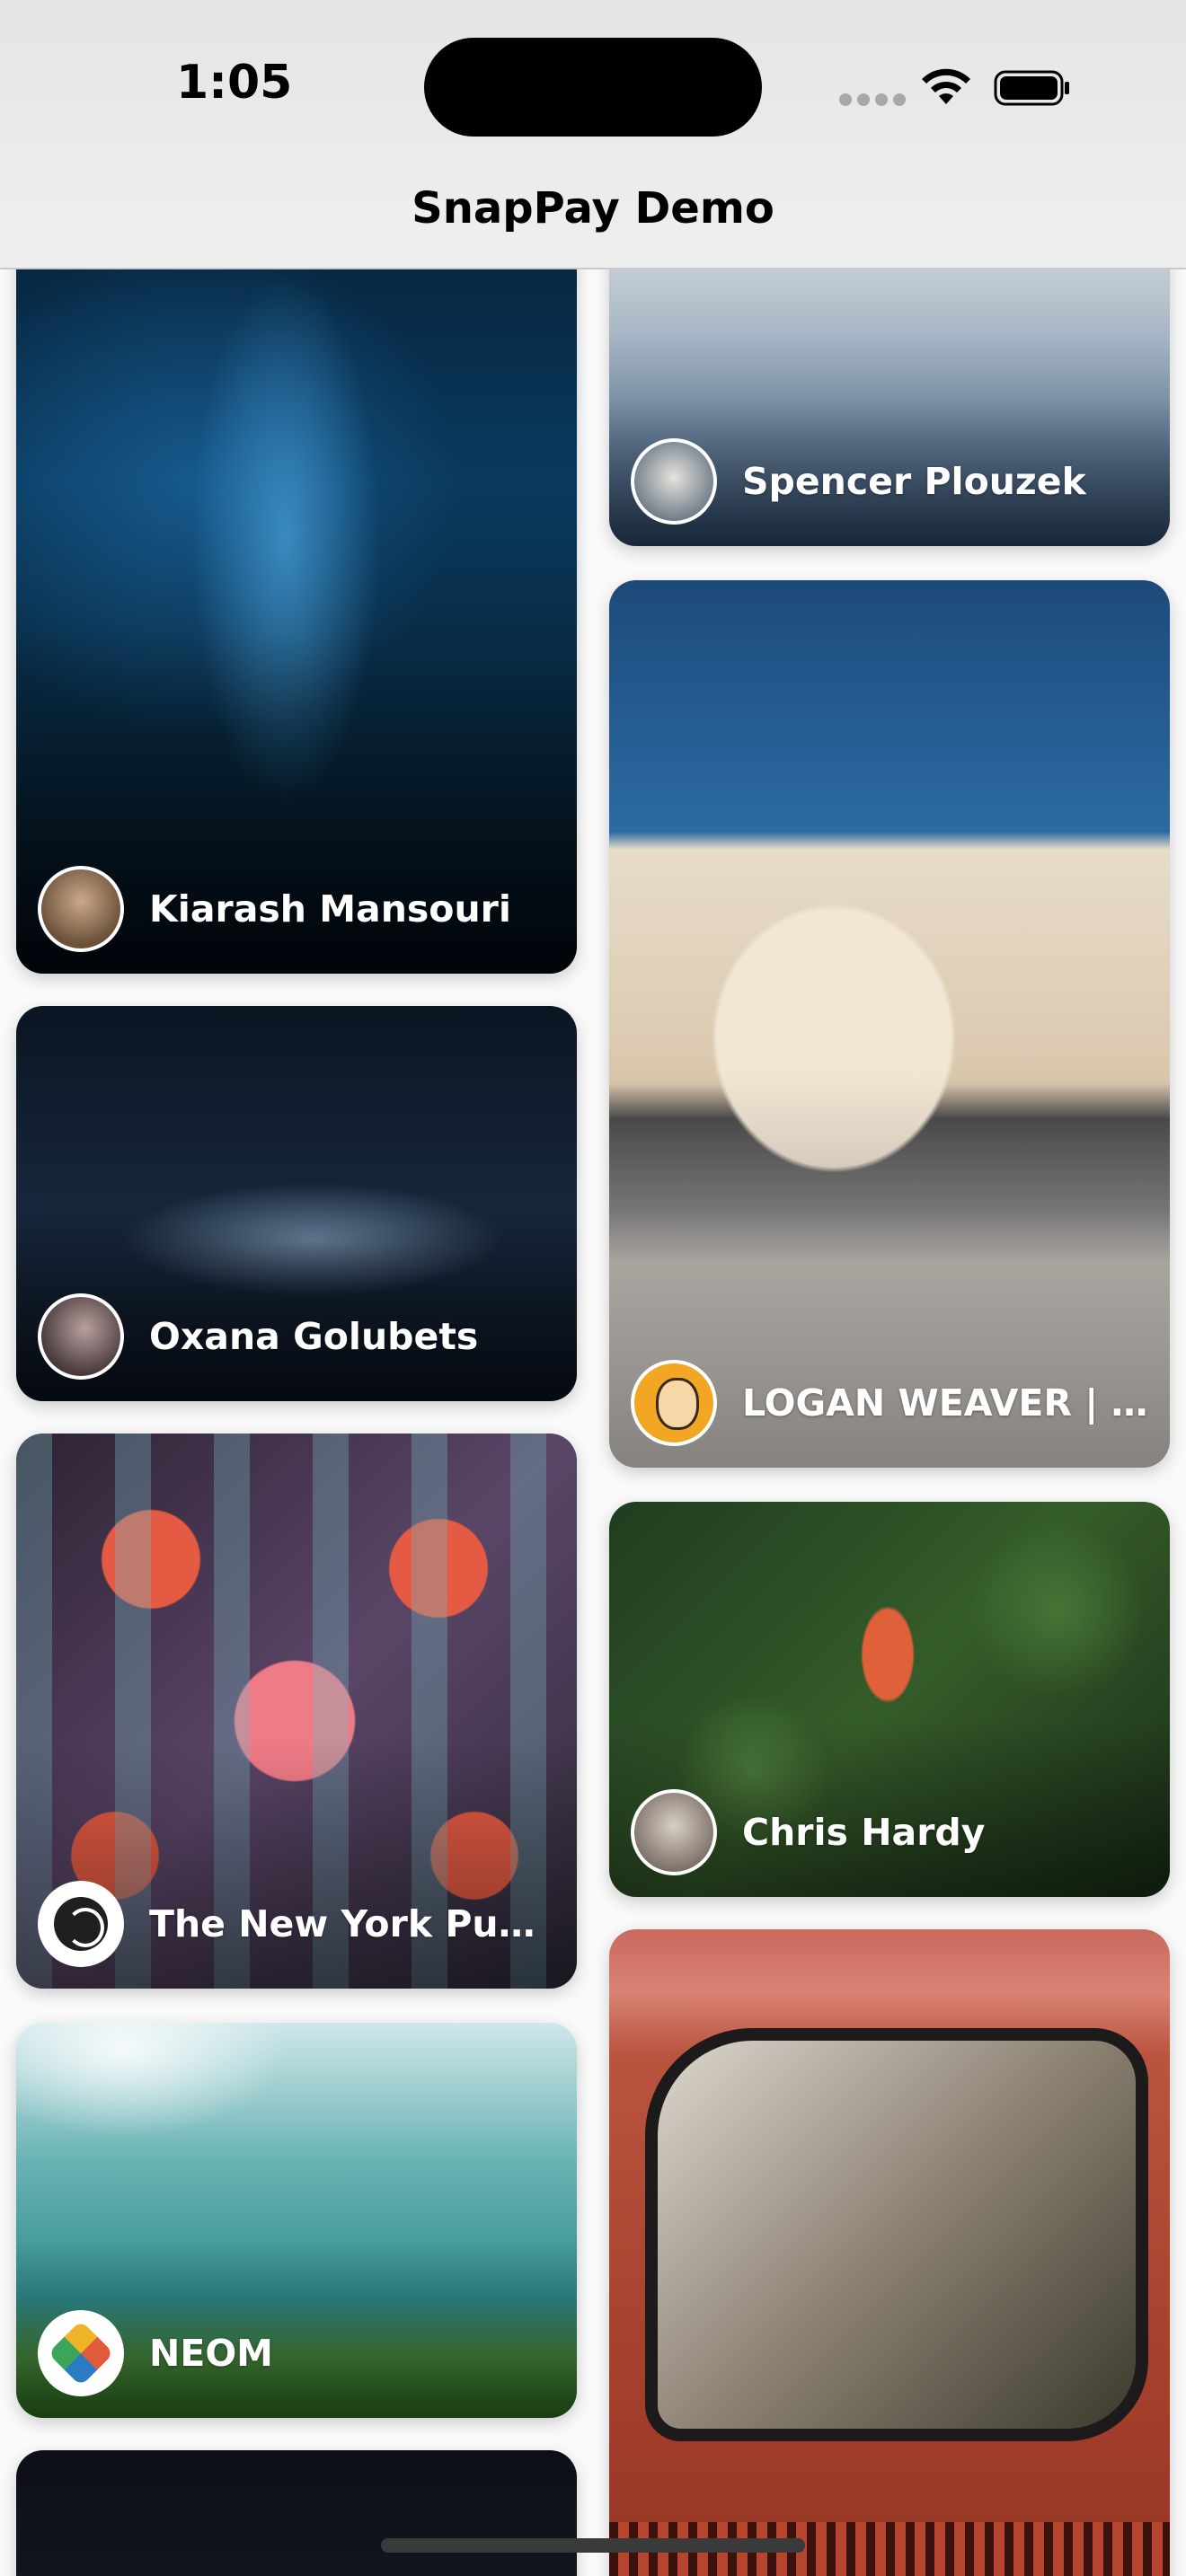 The width and height of the screenshot is (1186, 2576). What do you see at coordinates (593, 208) in the screenshot?
I see `page-title: SnapPay Demo` at bounding box center [593, 208].